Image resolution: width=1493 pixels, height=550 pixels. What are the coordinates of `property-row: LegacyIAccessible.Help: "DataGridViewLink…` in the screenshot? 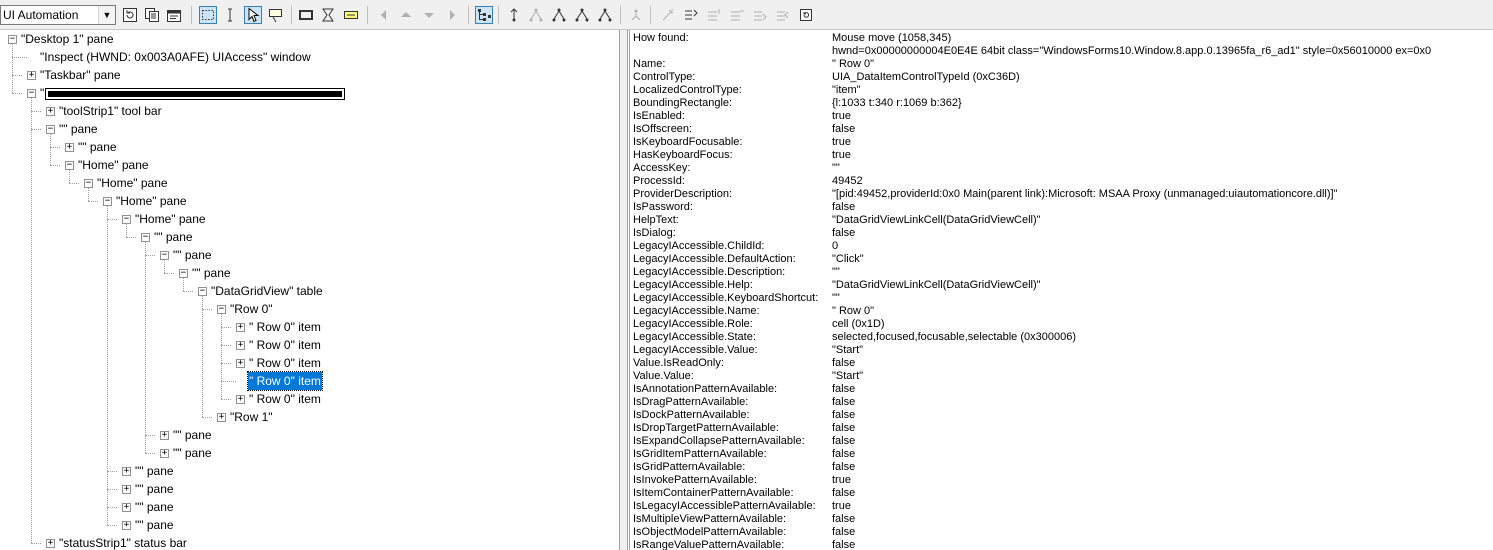 It's located at (1061, 285).